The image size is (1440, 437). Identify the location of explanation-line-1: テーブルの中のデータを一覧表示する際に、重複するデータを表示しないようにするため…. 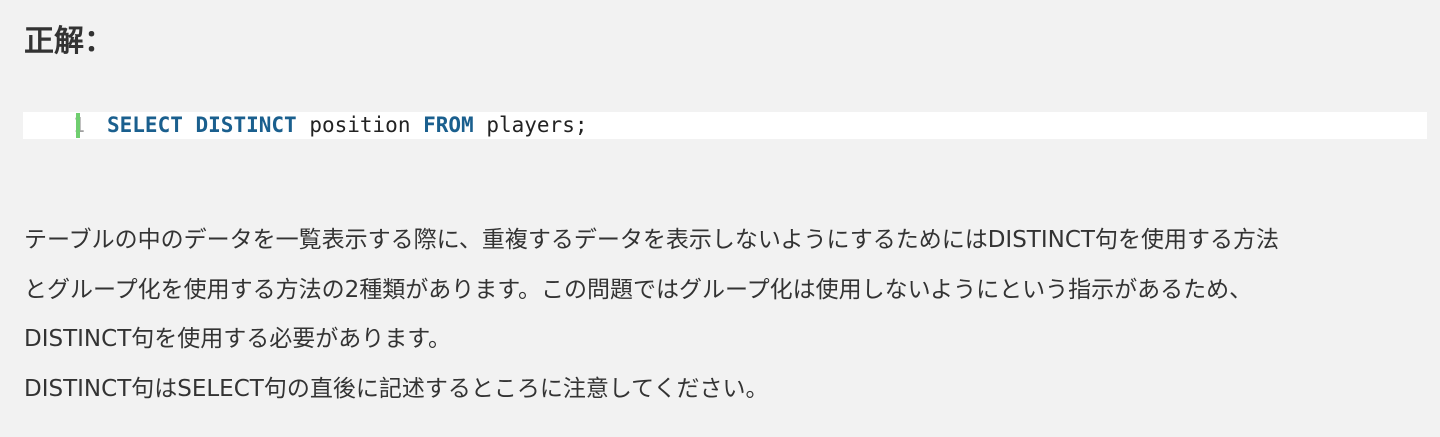
(651, 240).